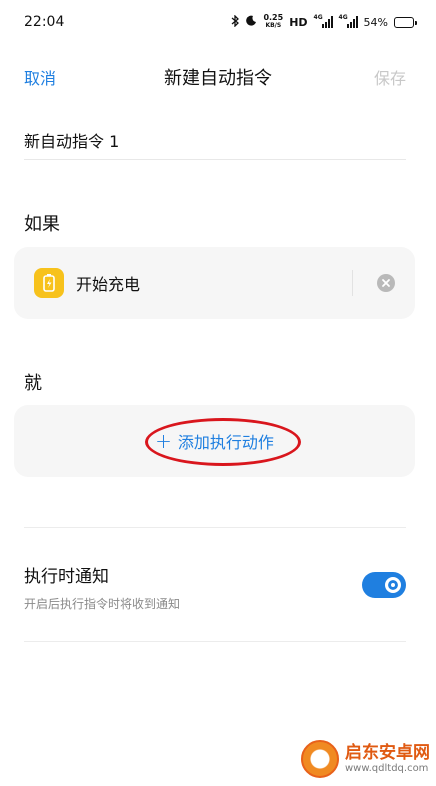 The width and height of the screenshot is (436, 786). Describe the element at coordinates (320, 759) in the screenshot. I see `watermark-logo-icon` at that location.